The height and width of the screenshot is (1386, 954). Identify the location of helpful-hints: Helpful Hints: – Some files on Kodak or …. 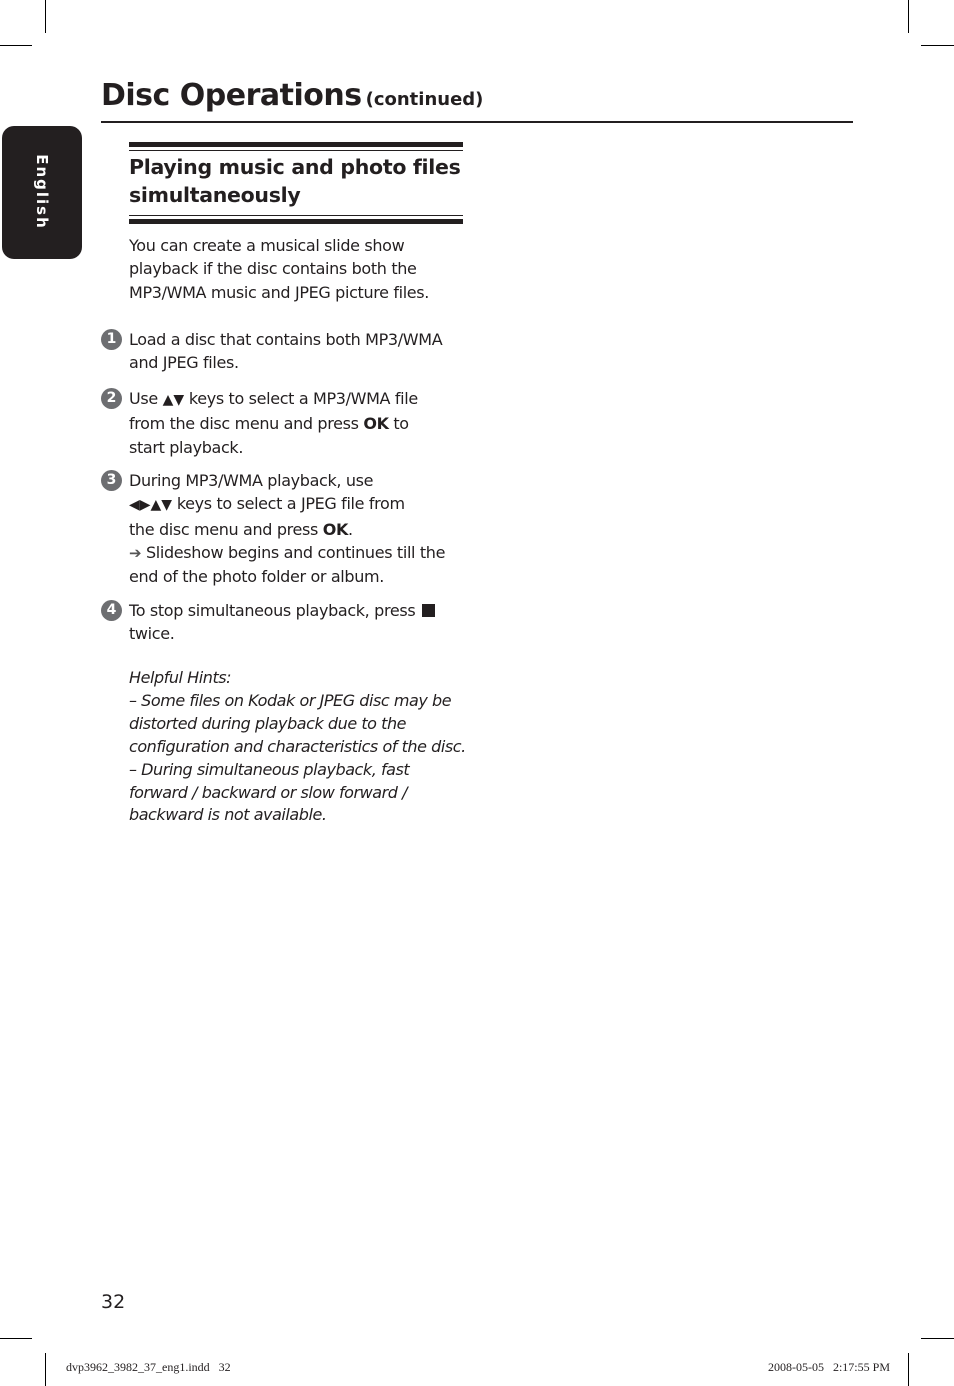
(297, 747).